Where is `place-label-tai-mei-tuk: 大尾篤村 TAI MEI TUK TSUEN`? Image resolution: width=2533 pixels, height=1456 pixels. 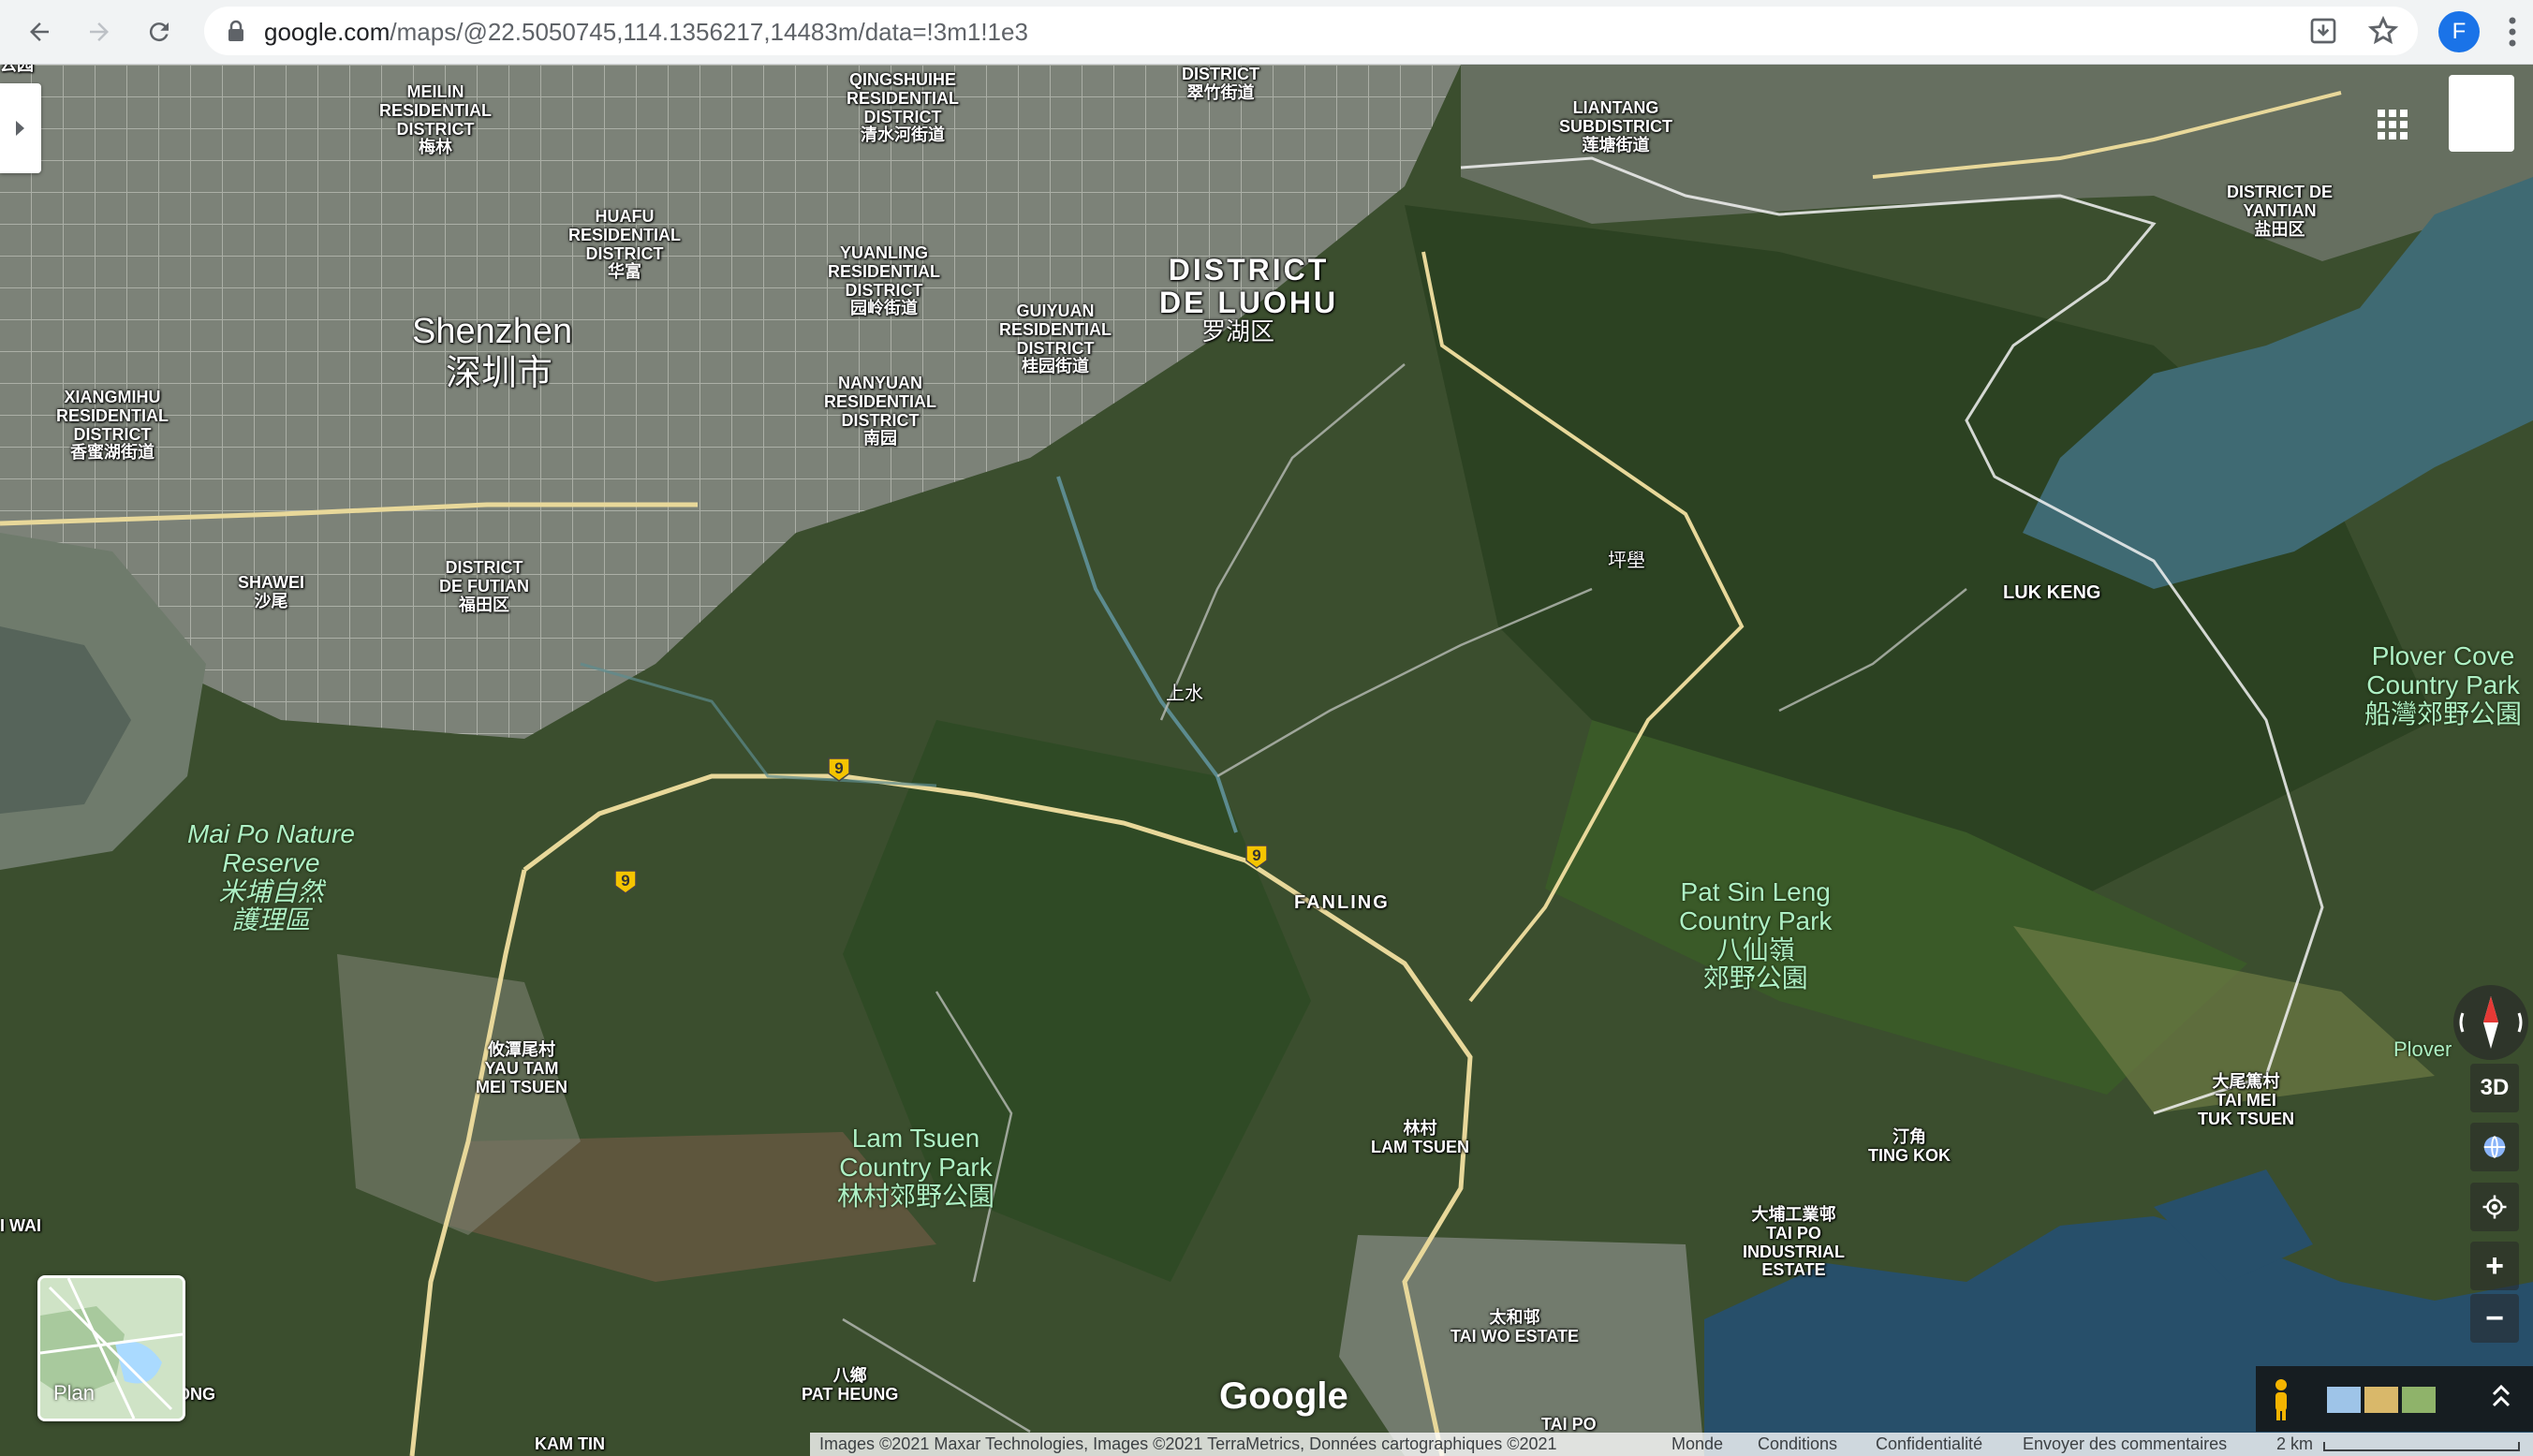
place-label-tai-mei-tuk: 大尾篤村 TAI MEI TUK TSUEN is located at coordinates (2246, 1100).